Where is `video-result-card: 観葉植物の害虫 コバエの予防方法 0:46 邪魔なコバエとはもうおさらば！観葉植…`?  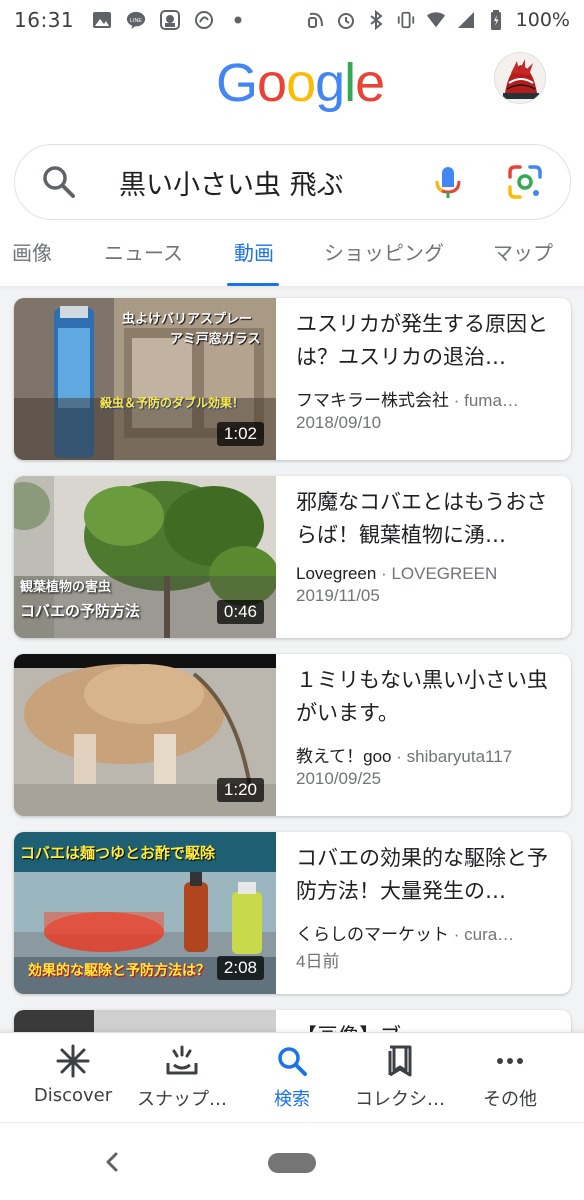 video-result-card: 観葉植物の害虫 コバエの予防方法 0:46 邪魔なコバエとはもうおさらば！観葉植… is located at coordinates (292, 557).